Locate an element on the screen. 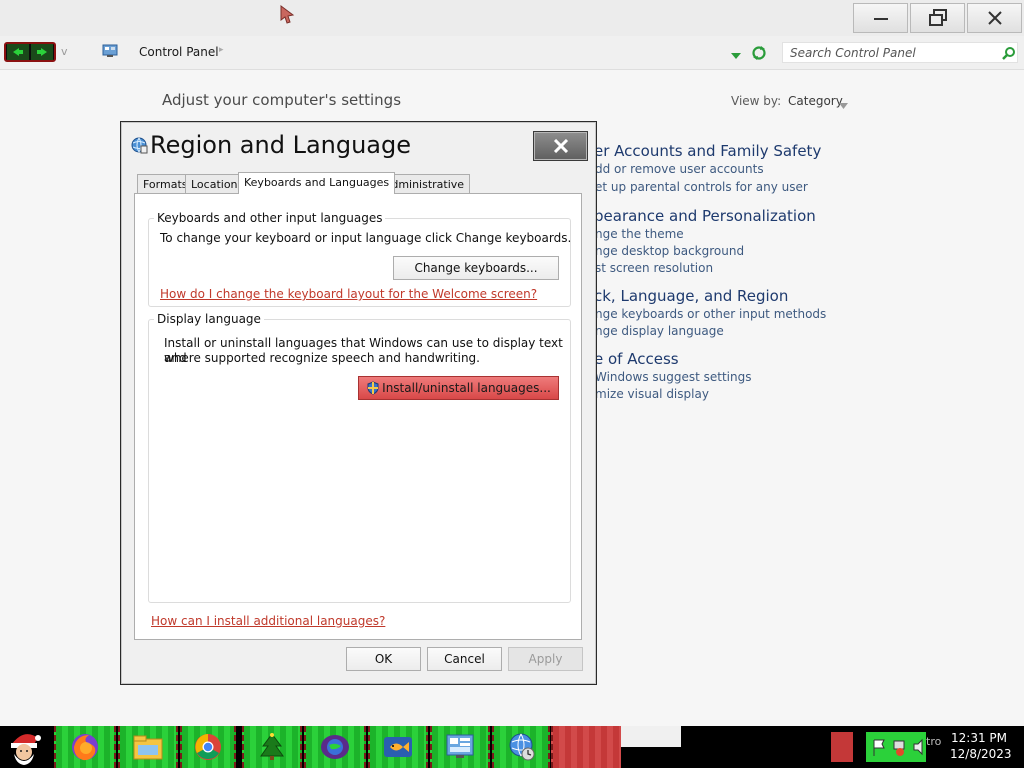  search-box is located at coordinates (900, 52).